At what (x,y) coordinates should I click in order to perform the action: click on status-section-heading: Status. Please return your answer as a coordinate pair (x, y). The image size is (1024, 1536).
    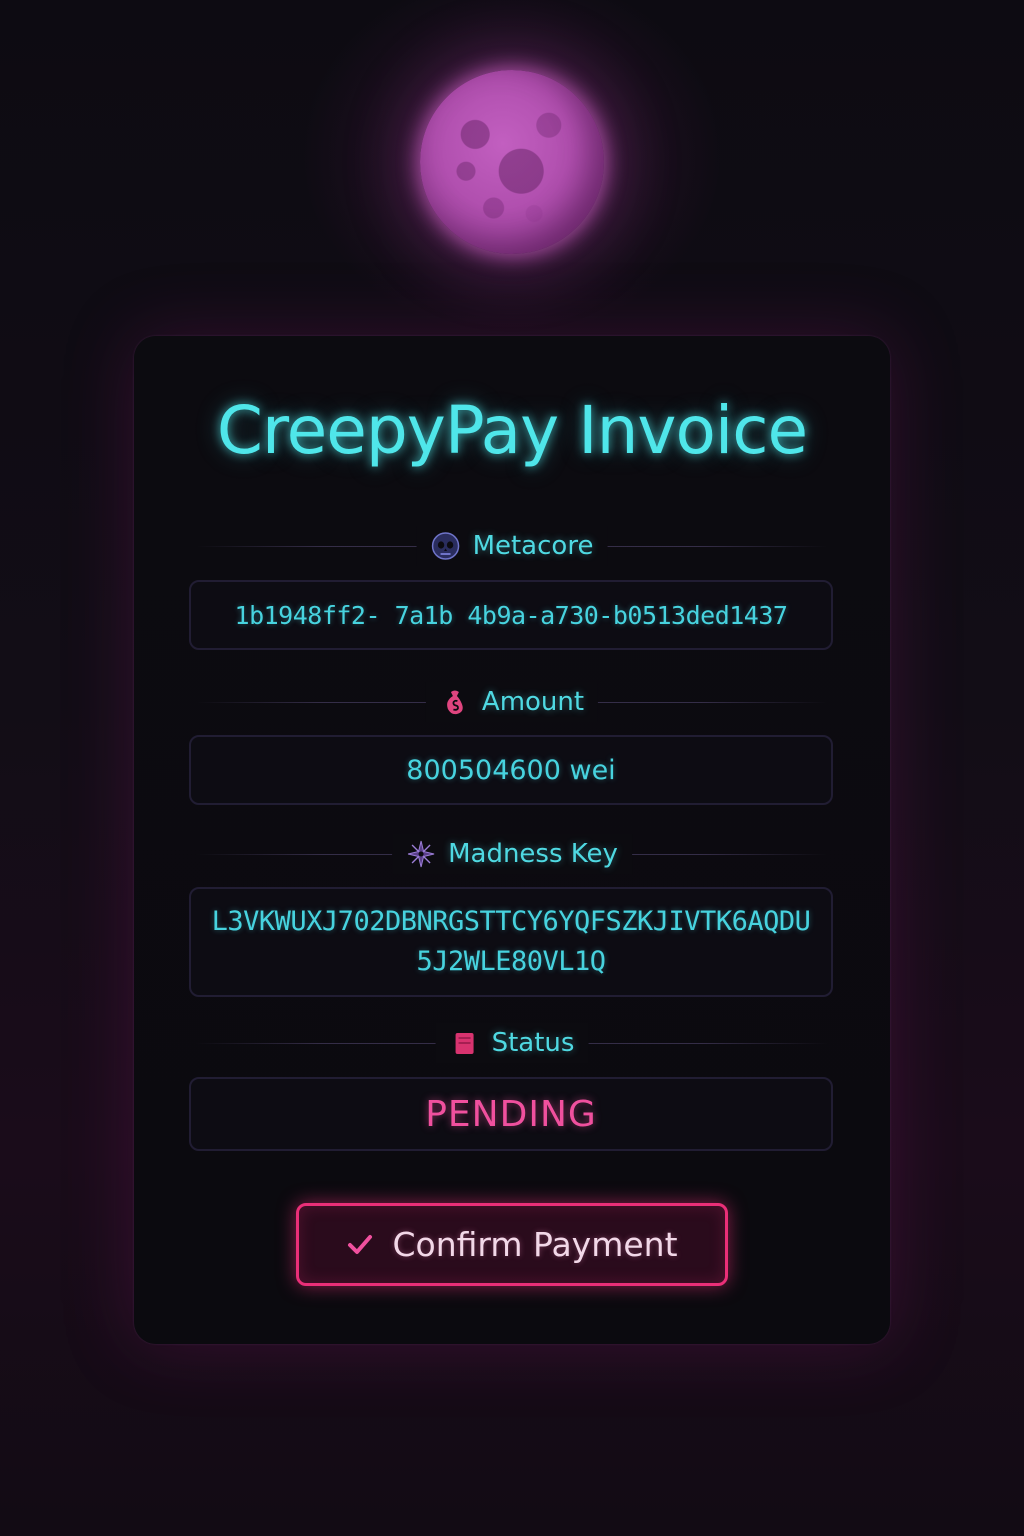
    Looking at the image, I should click on (512, 1043).